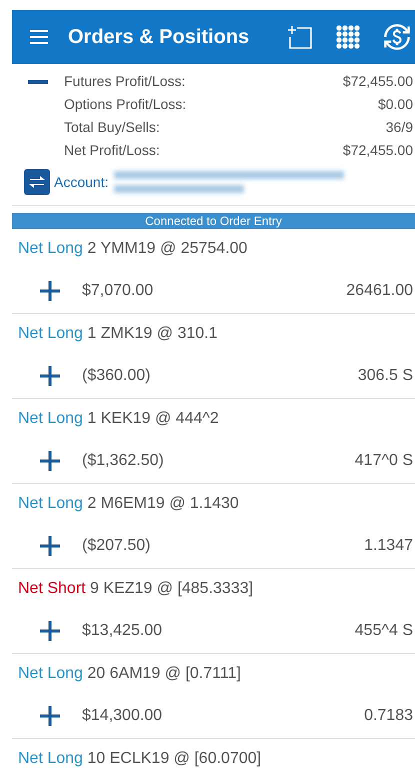 Image resolution: width=415 pixels, height=768 pixels. Describe the element at coordinates (399, 127) in the screenshot. I see `summary-value: 36/9` at that location.